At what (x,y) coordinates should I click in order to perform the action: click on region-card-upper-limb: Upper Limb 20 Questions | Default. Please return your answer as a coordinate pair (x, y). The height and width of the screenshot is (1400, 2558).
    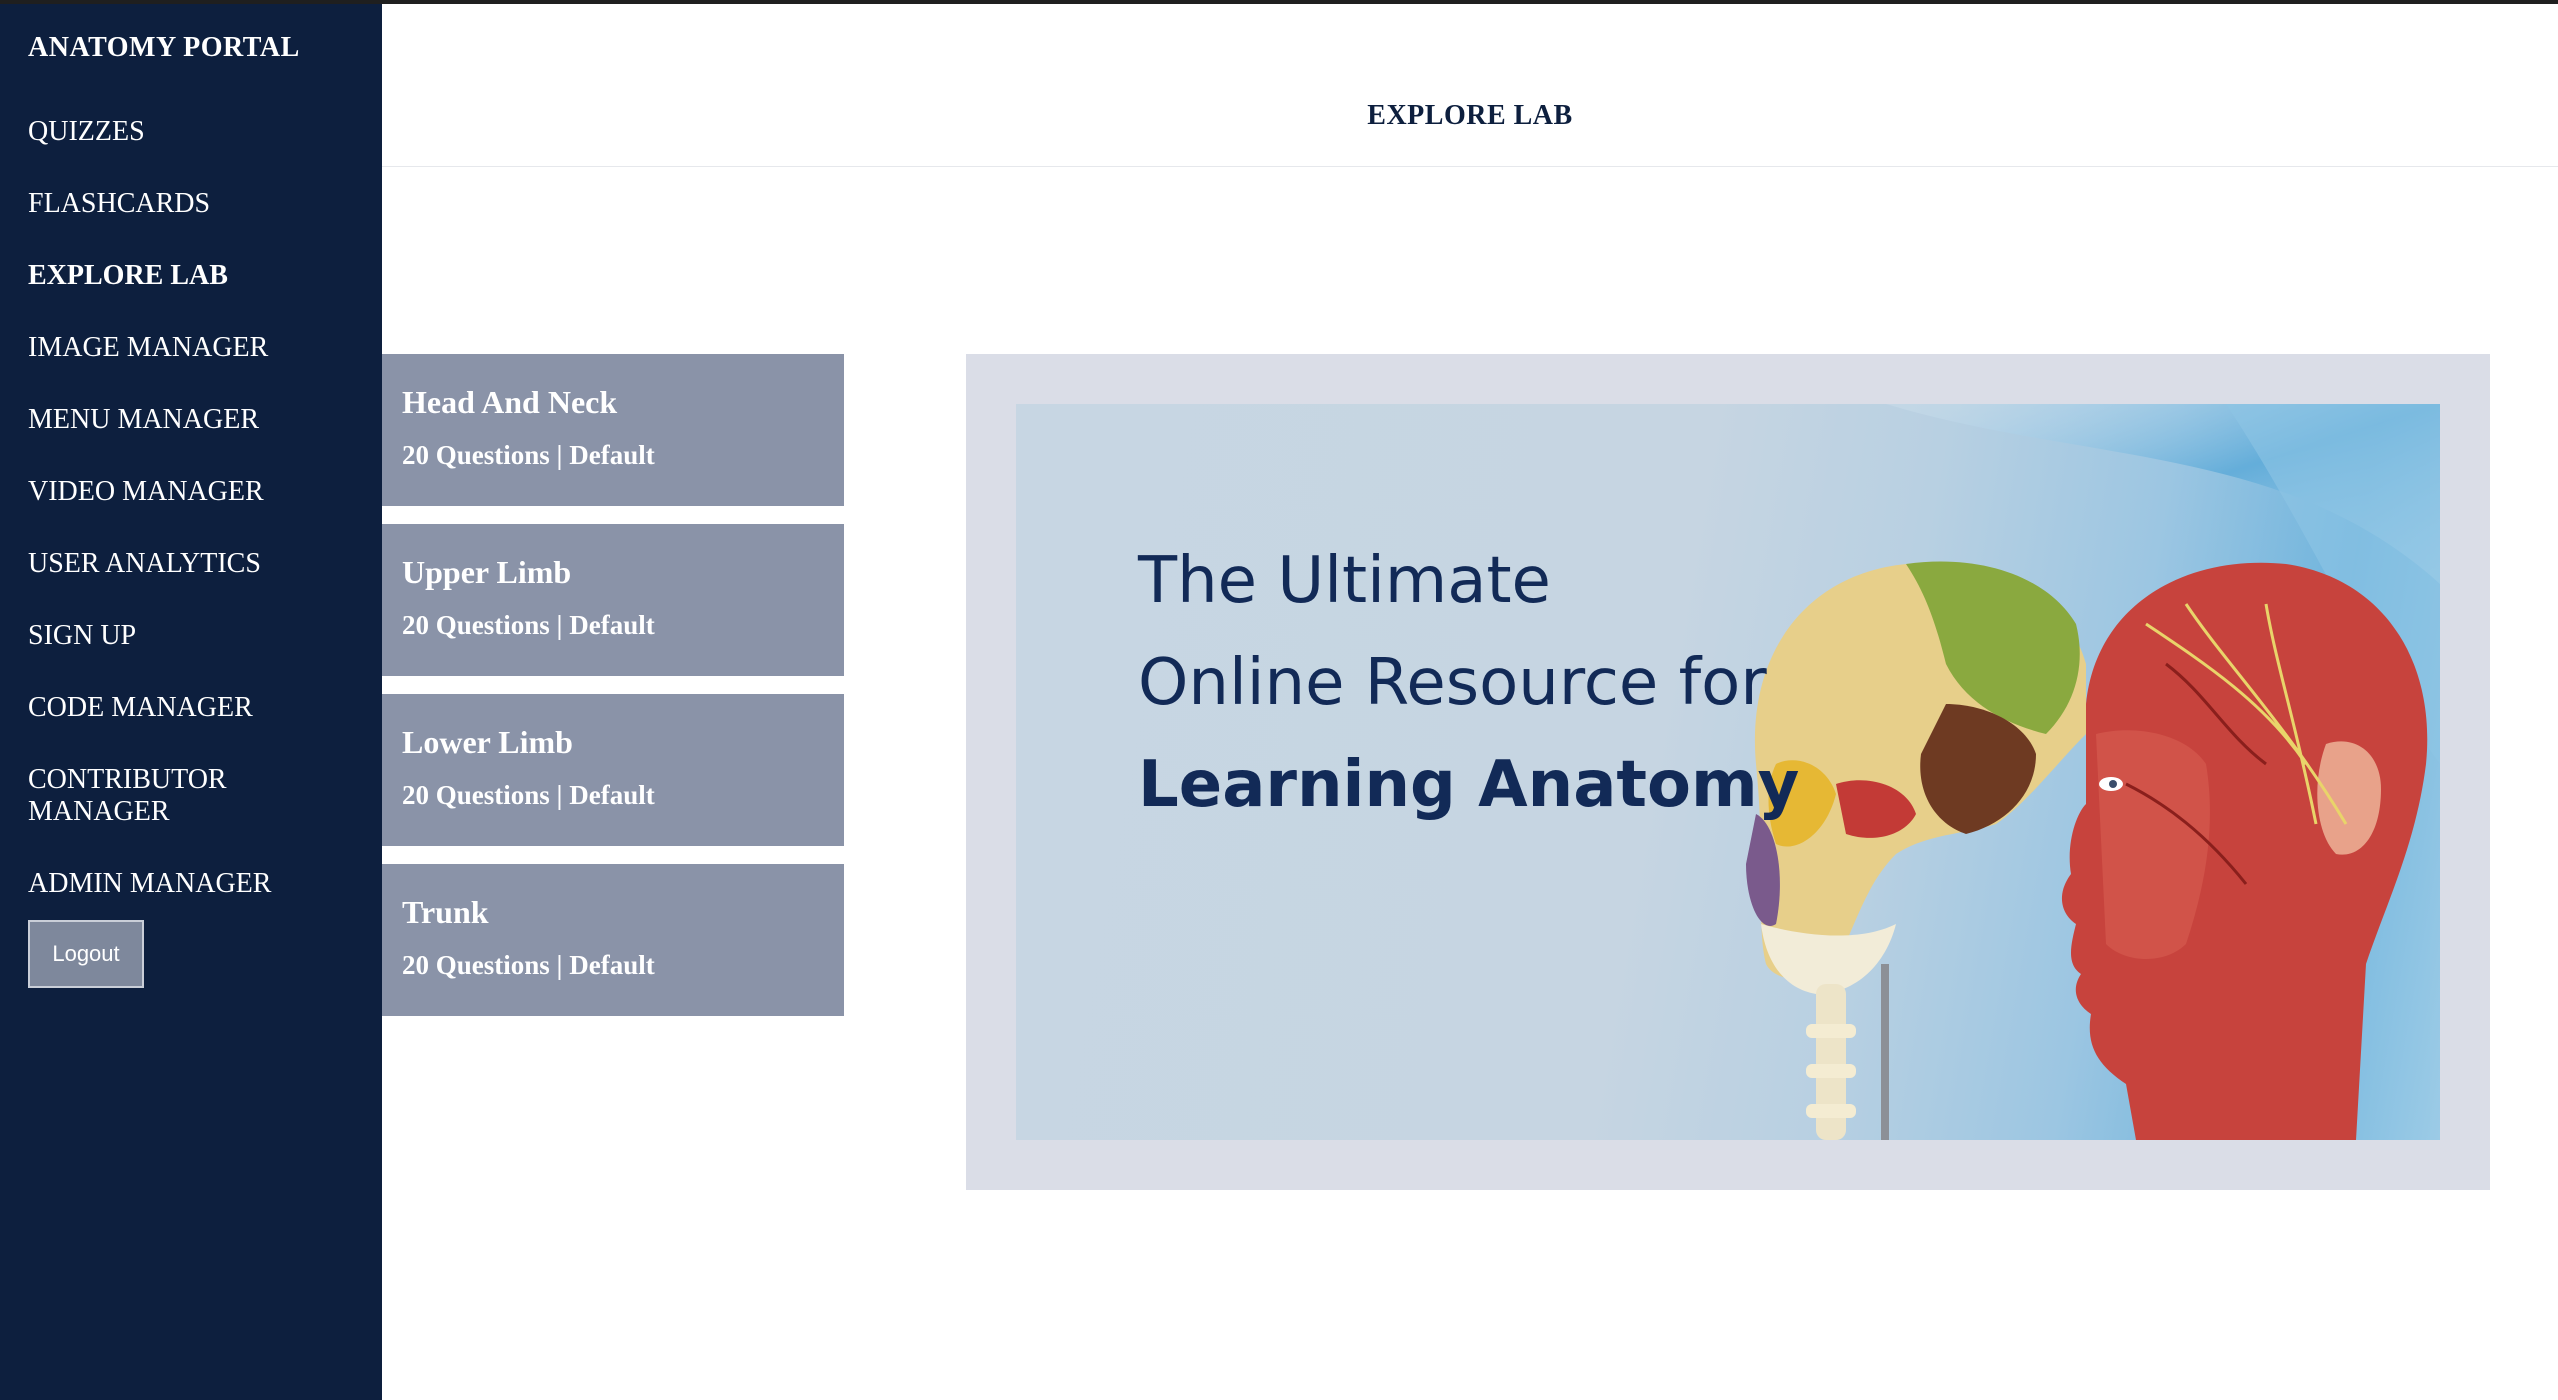
    Looking at the image, I should click on (613, 600).